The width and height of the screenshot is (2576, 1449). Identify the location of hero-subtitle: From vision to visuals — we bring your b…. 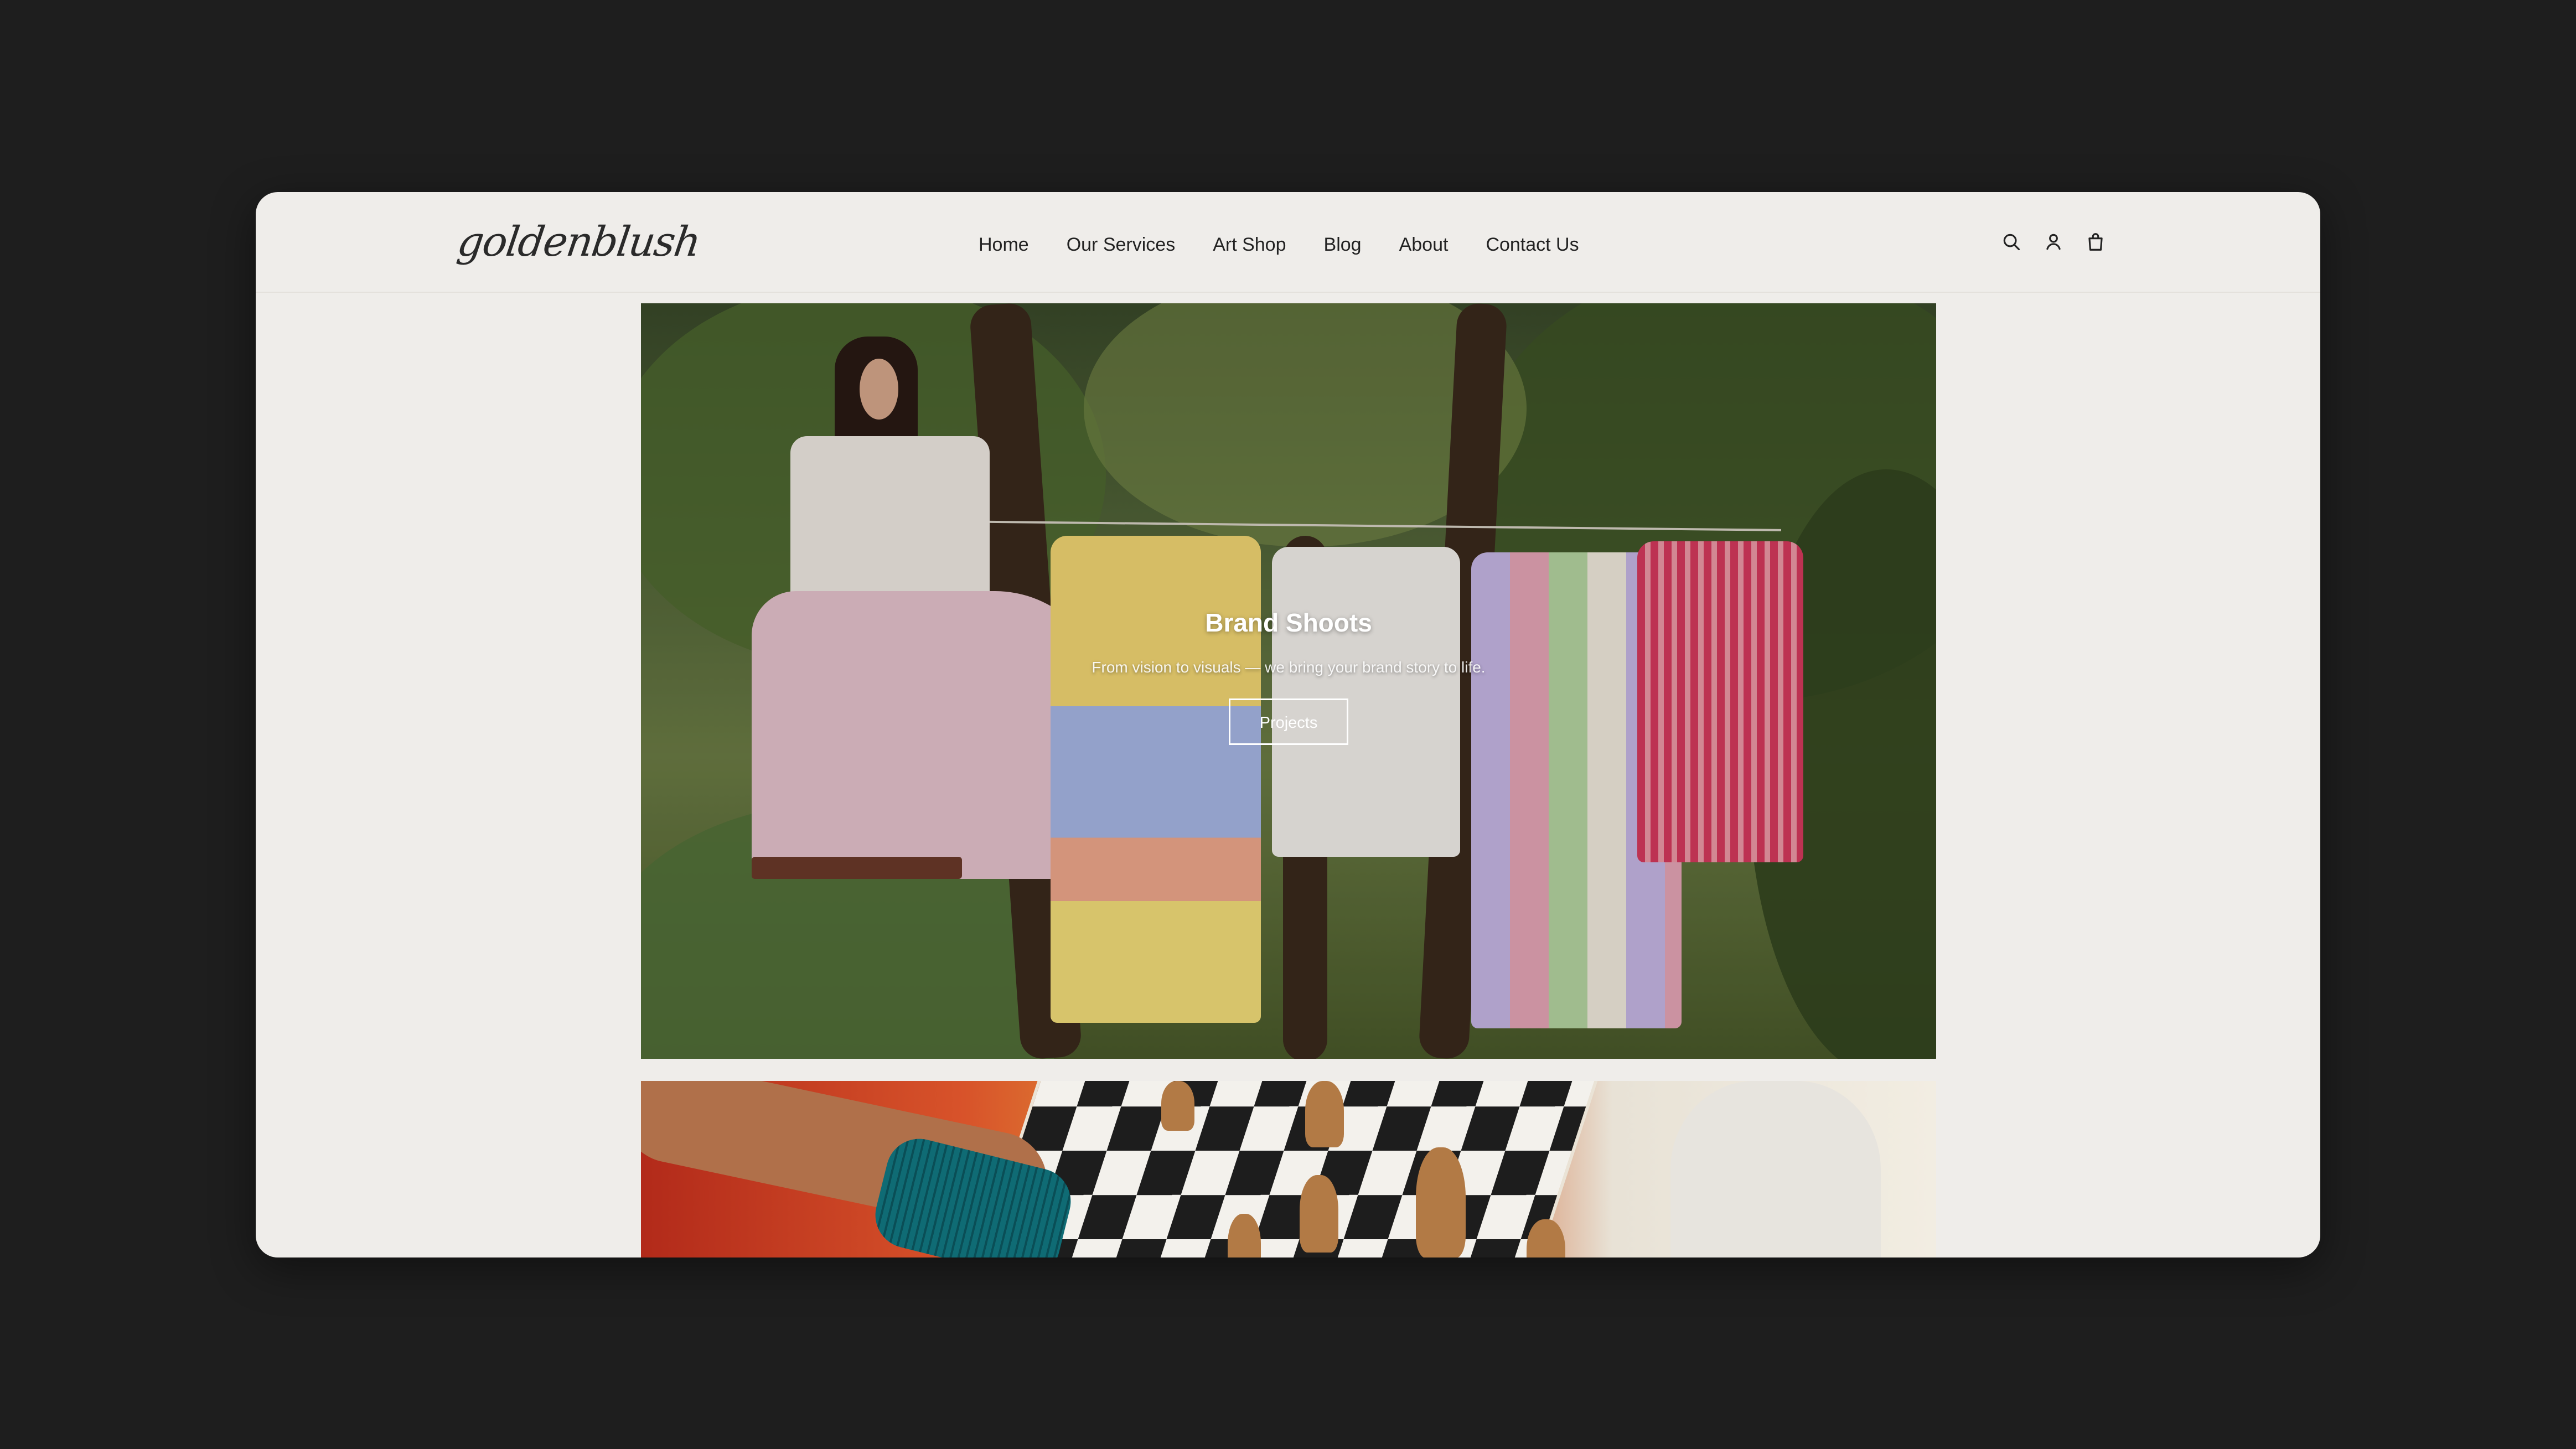
(1289, 667).